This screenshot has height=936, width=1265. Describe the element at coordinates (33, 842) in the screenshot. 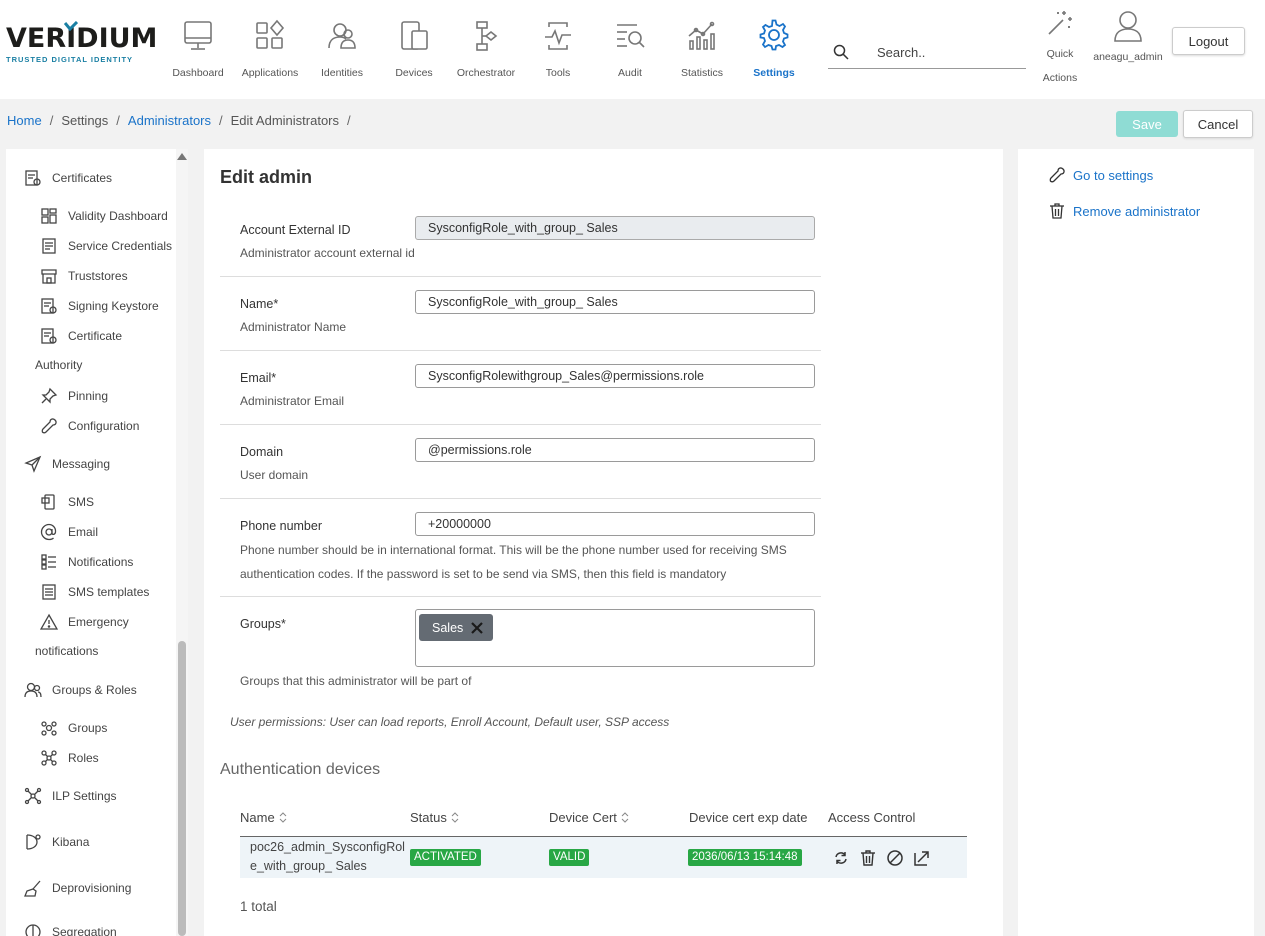

I see `kibana-icon` at that location.